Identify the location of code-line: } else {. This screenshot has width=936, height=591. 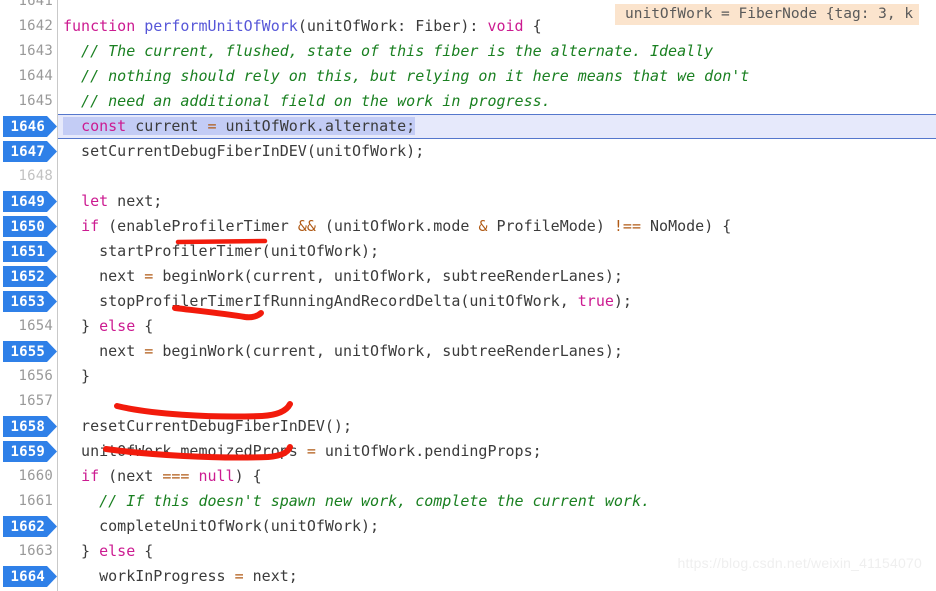
(497, 326).